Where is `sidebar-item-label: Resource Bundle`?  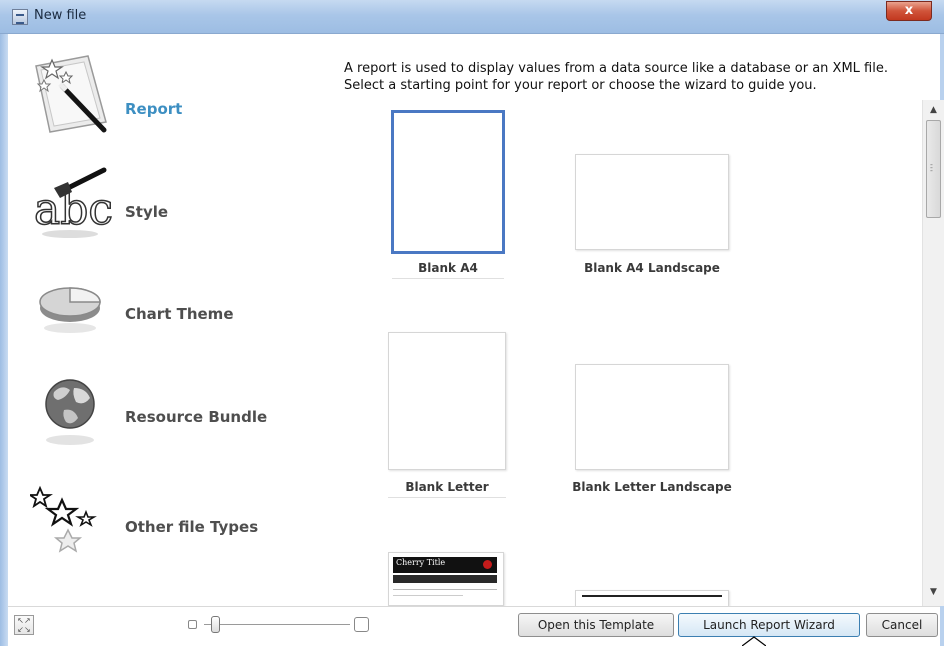
sidebar-item-label: Resource Bundle is located at coordinates (196, 417).